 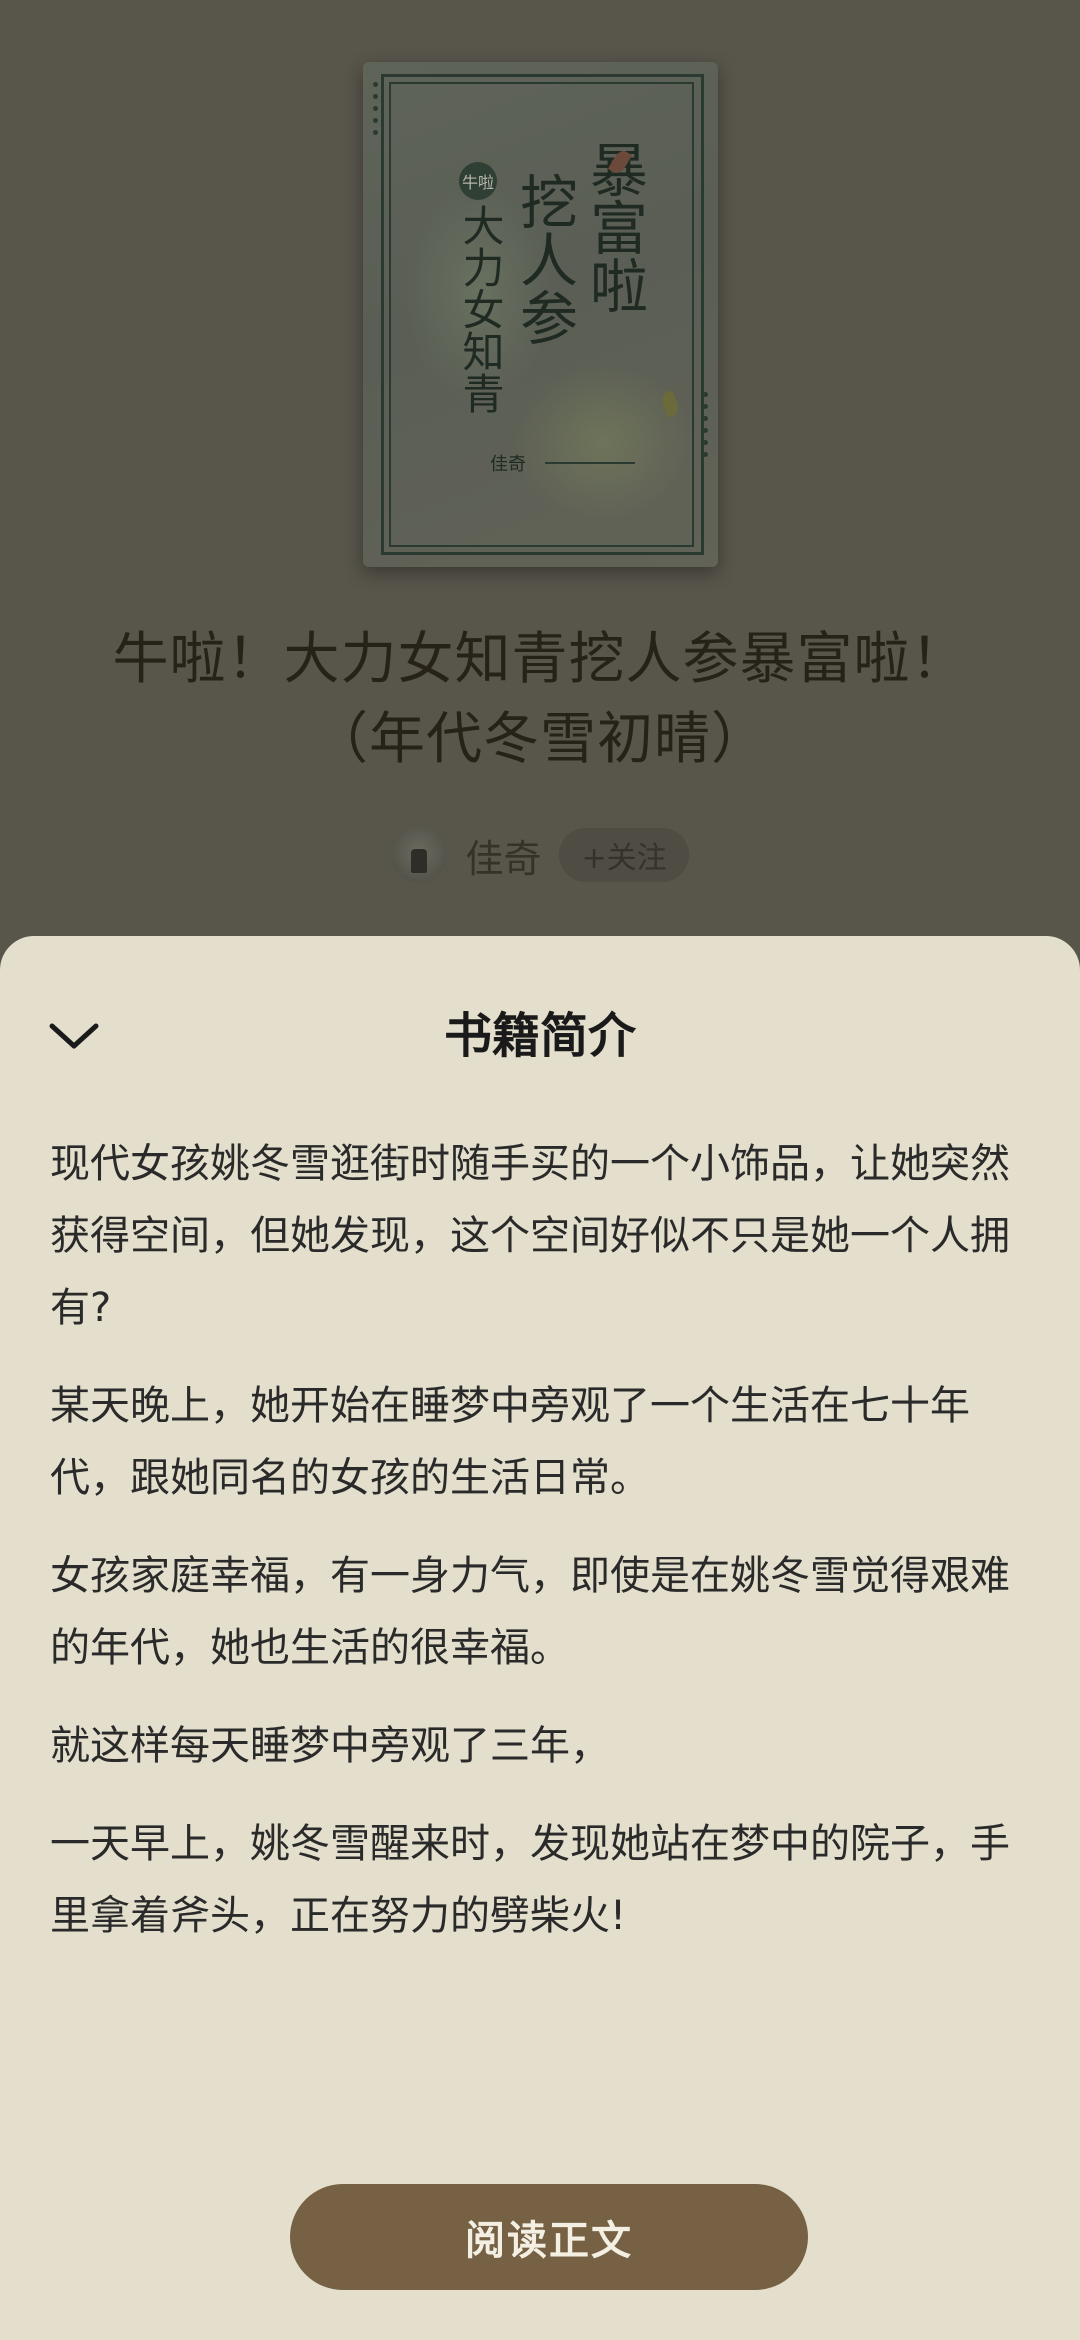 What do you see at coordinates (549, 2237) in the screenshot?
I see `read-book-button: 阅读正文` at bounding box center [549, 2237].